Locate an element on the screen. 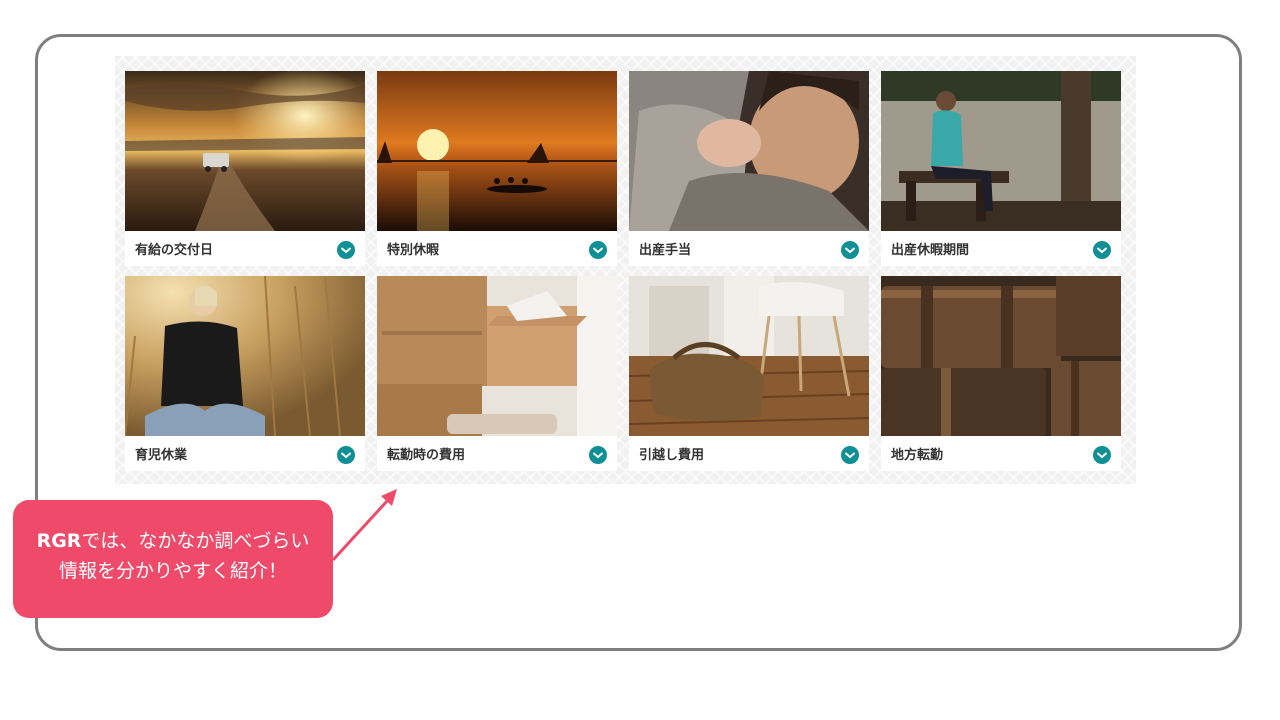 This screenshot has height=720, width=1280. callout-box: RGRでは、なかなか調べづらい 情報を分かりやすく紹介！ is located at coordinates (173, 559).